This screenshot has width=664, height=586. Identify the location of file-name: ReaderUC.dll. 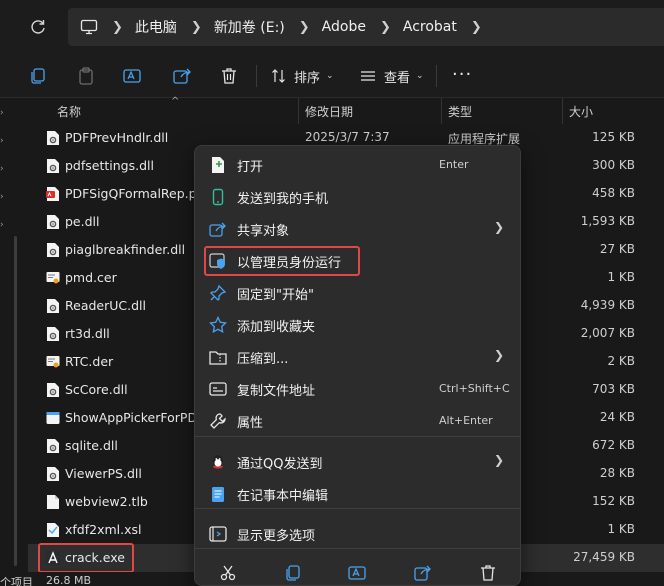
(105, 305).